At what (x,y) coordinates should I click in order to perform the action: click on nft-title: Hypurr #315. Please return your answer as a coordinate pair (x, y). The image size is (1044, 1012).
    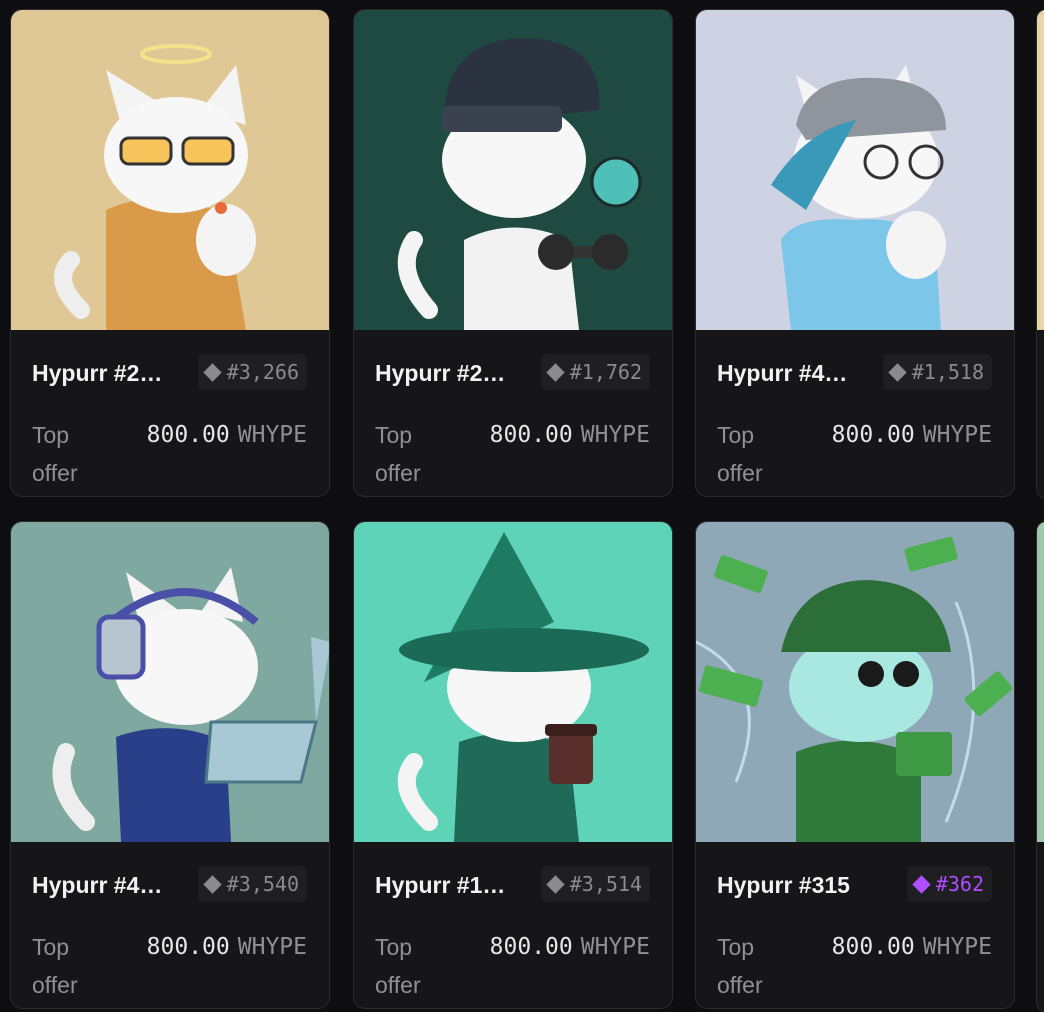
    Looking at the image, I should click on (792, 885).